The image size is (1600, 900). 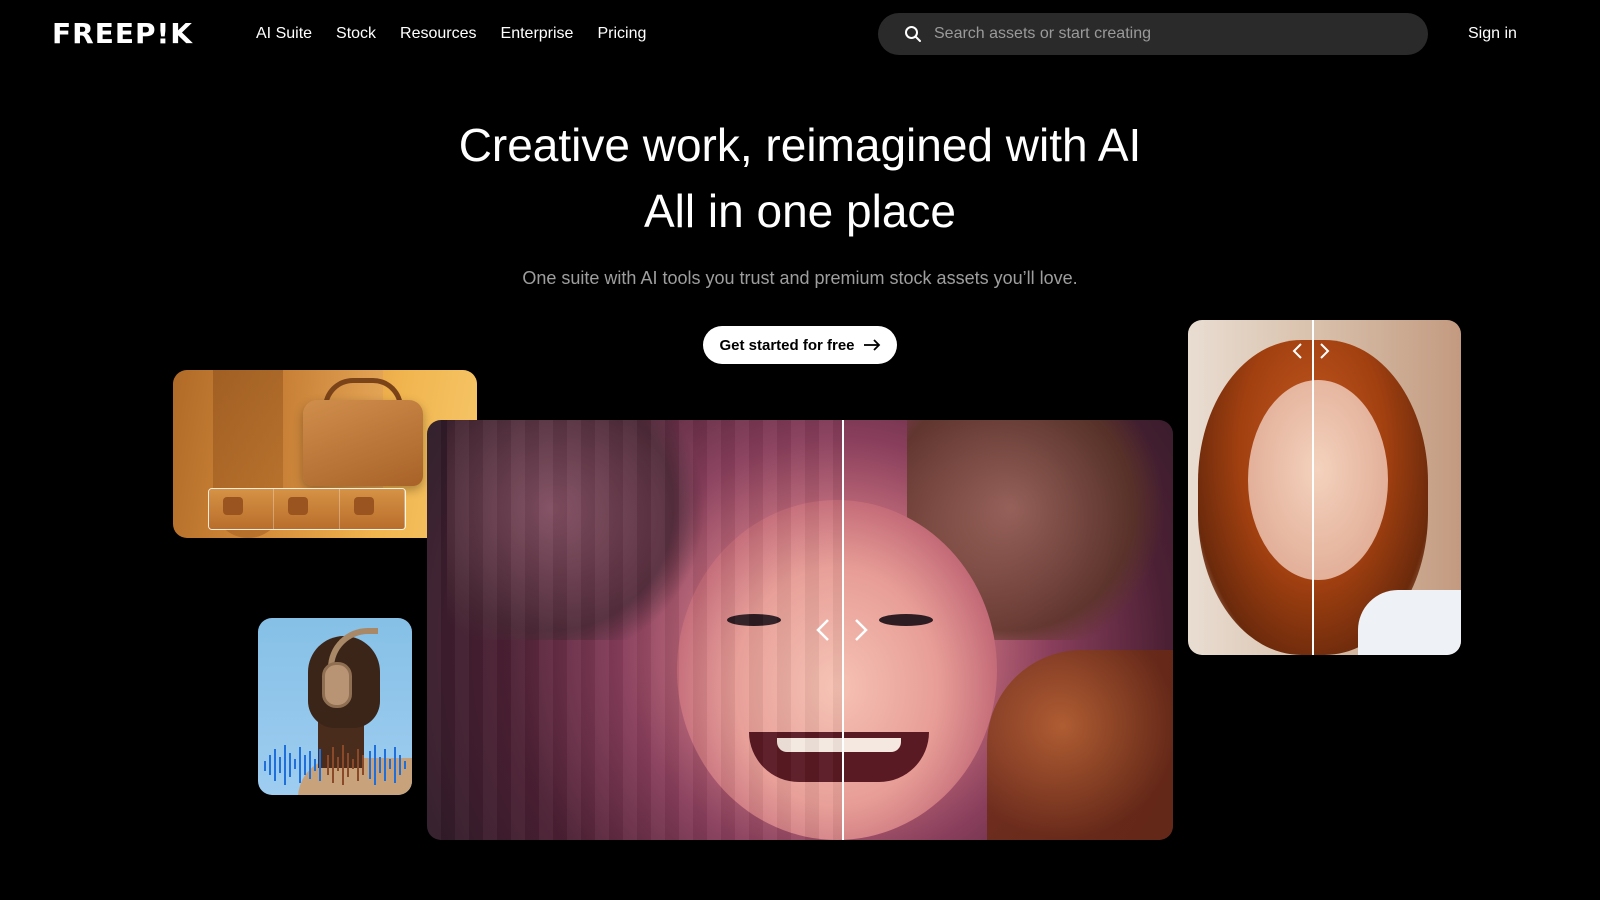 I want to click on search-bar, so click(x=1153, y=34).